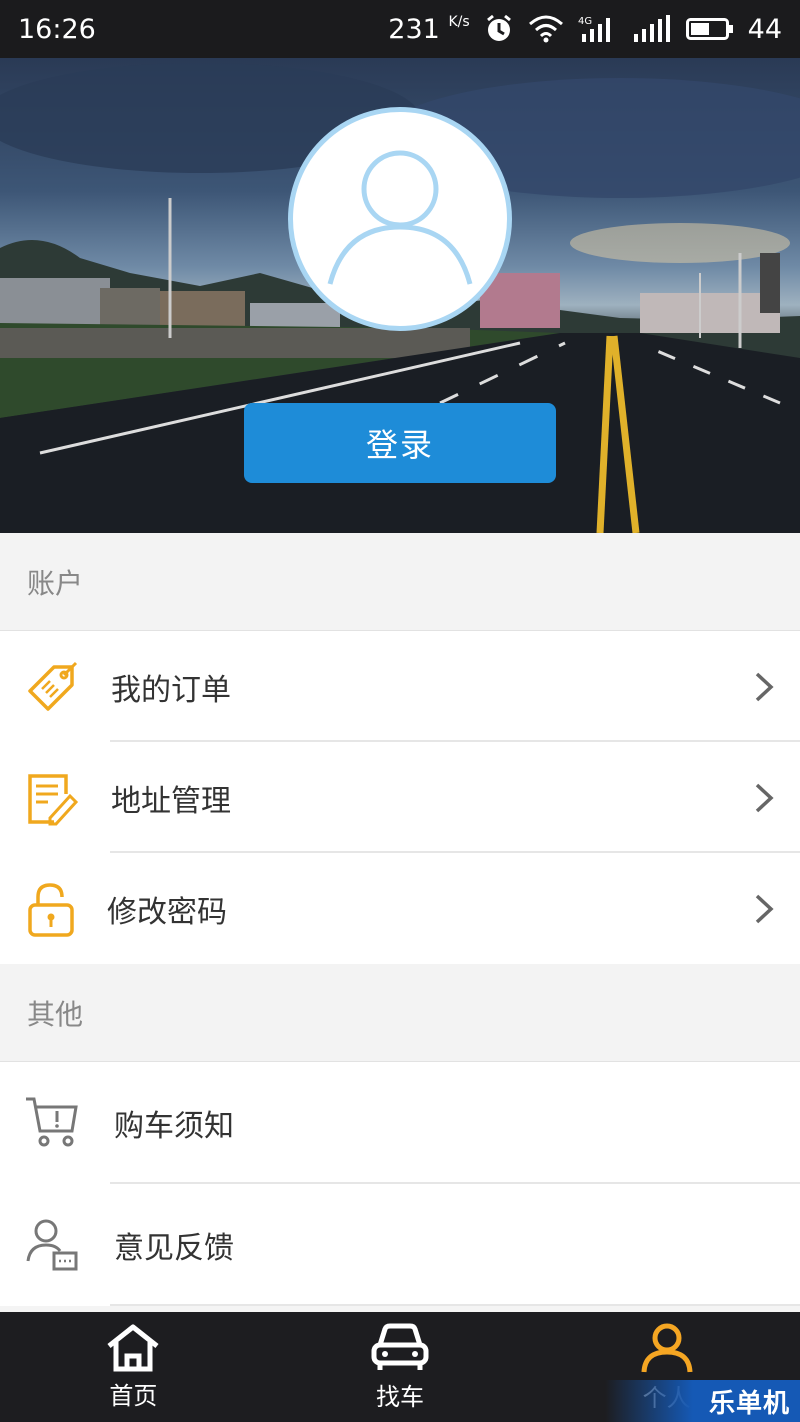  Describe the element at coordinates (400, 1013) in the screenshot. I see `section-header-other: 其他` at that location.